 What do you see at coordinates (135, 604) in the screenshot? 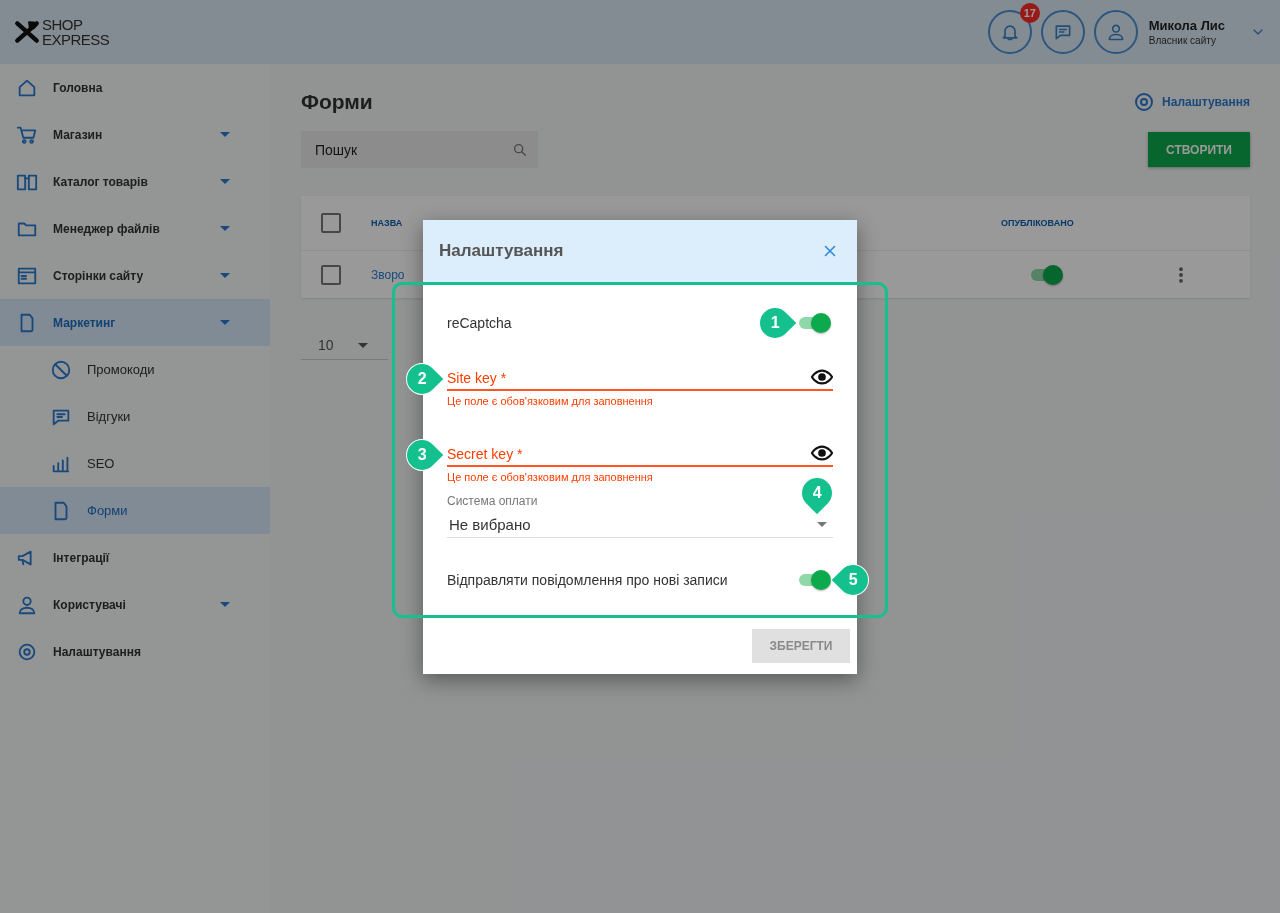
I see `sidebar-item: Користувачі` at bounding box center [135, 604].